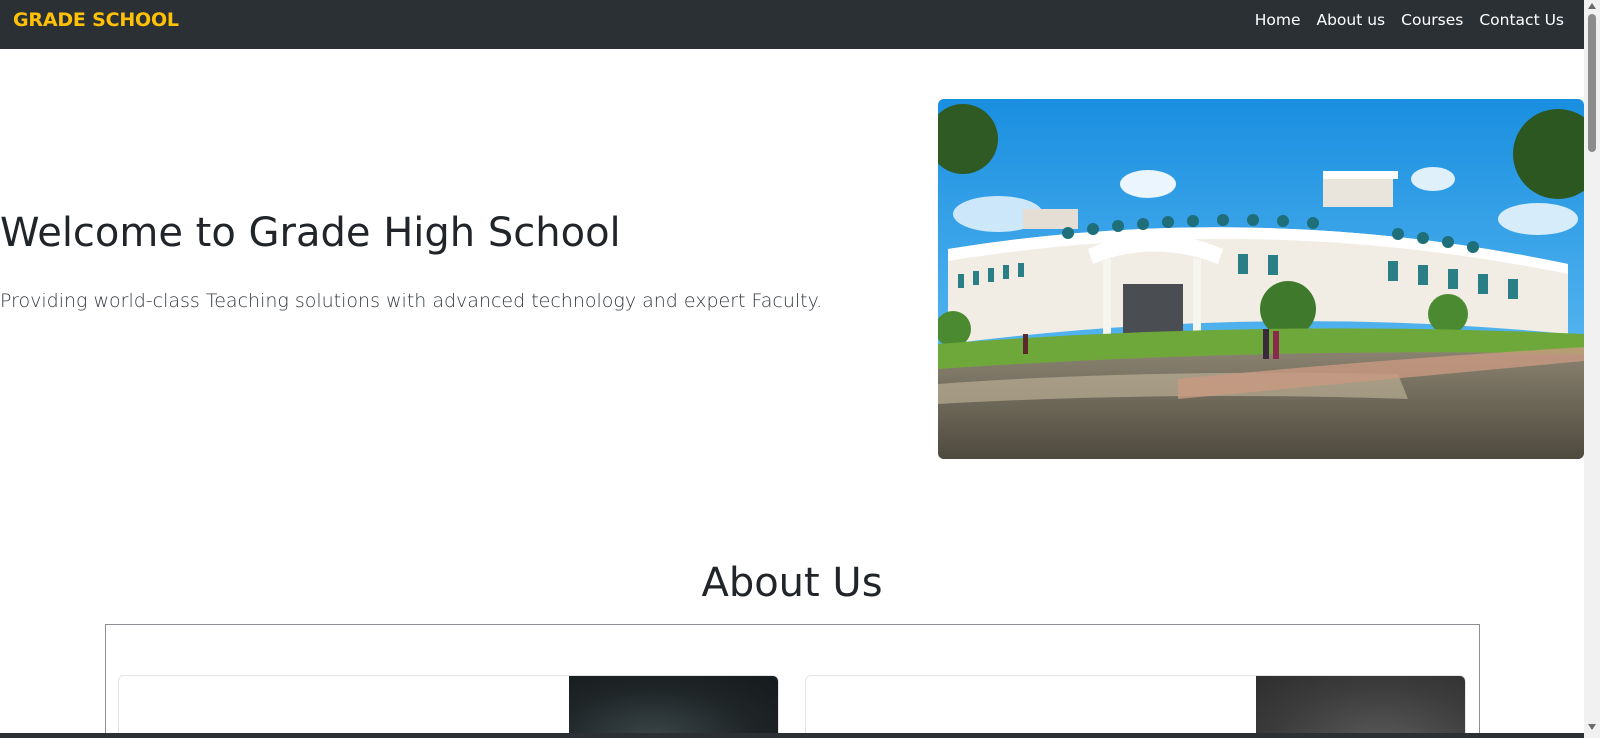 The height and width of the screenshot is (738, 1600). What do you see at coordinates (1592, 6) in the screenshot?
I see `scroll-up-arrow-icon` at bounding box center [1592, 6].